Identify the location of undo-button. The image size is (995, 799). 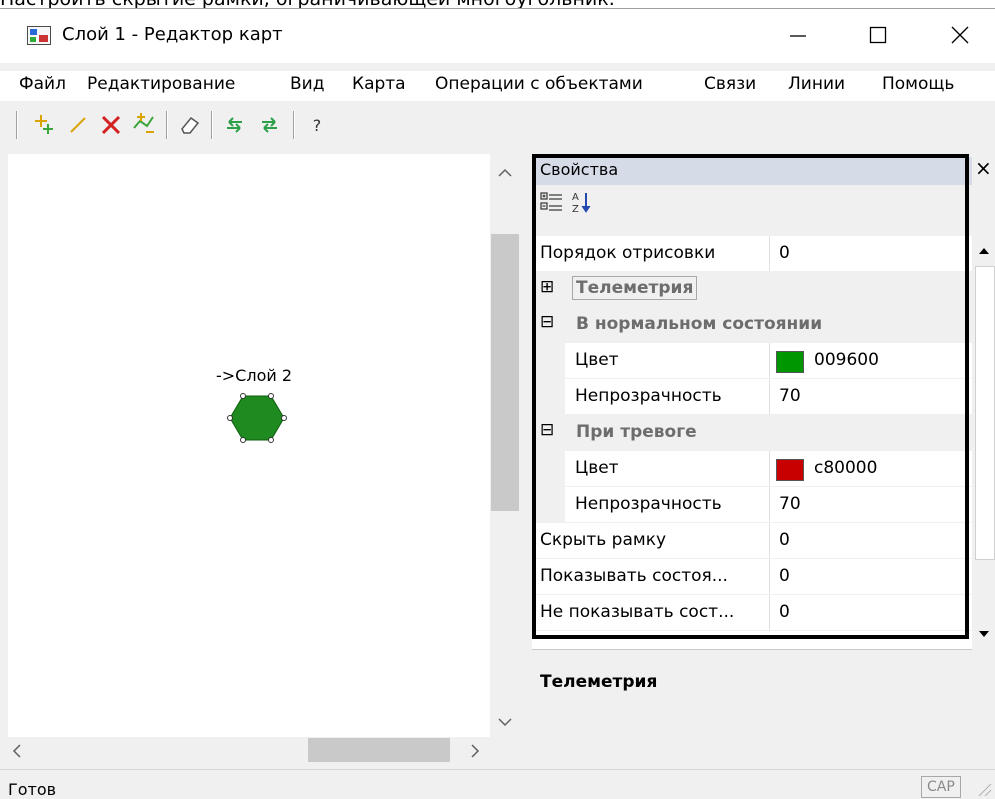
(235, 125).